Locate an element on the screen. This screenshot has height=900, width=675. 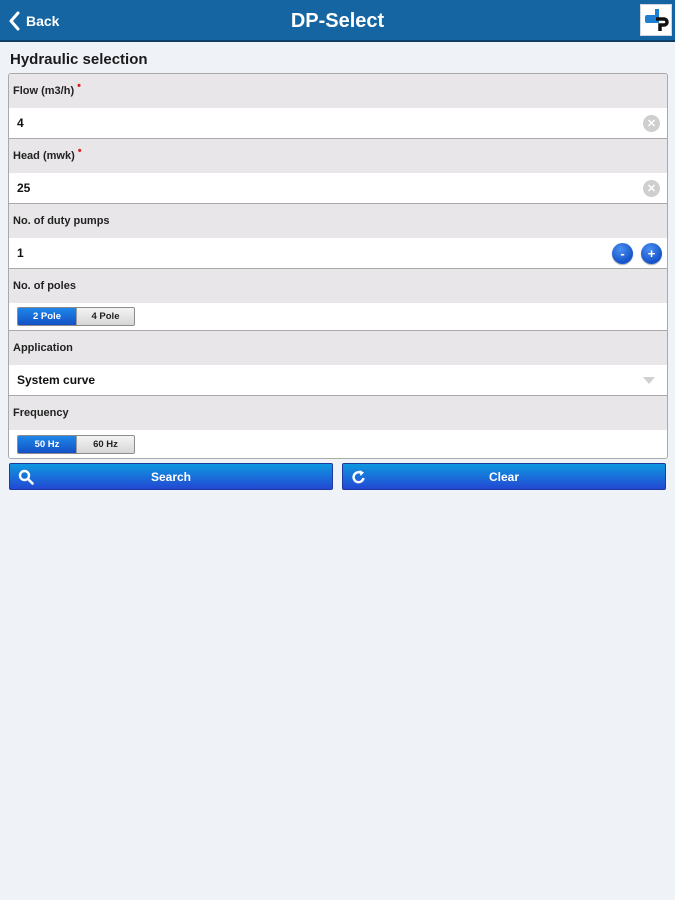
head-input is located at coordinates (317, 188).